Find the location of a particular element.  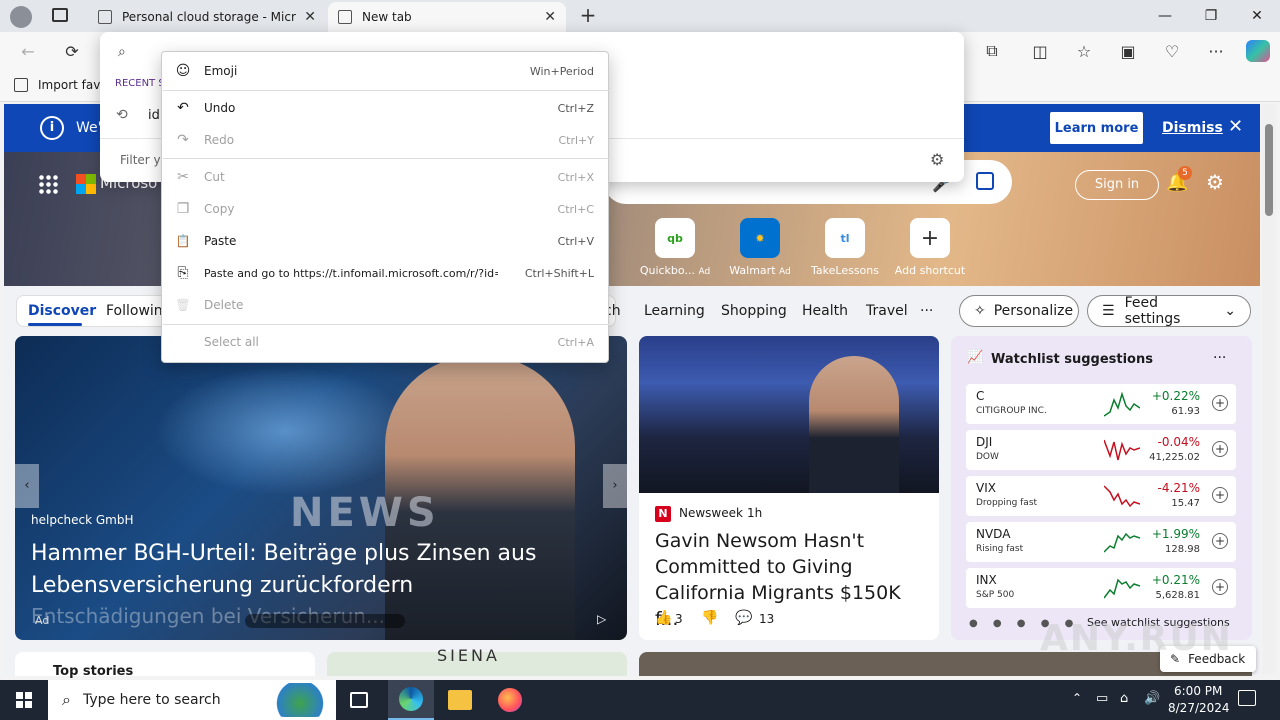

refresh-icon: ⟳ is located at coordinates (72, 51).